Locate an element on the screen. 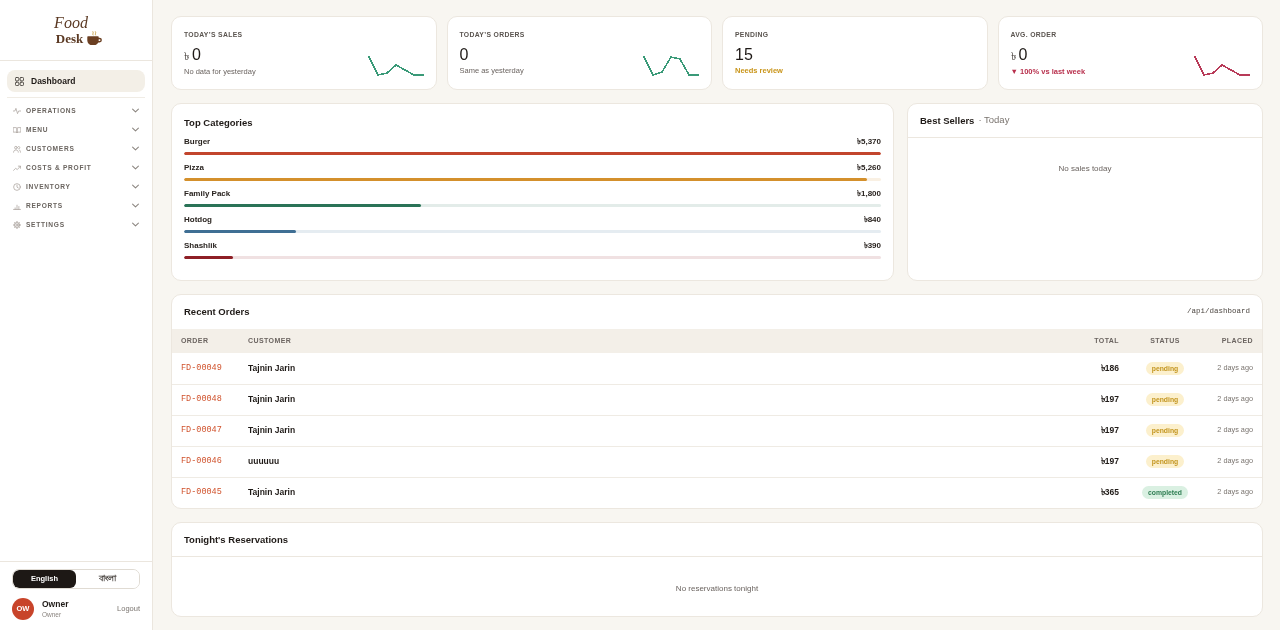 The image size is (1280, 630). order-id-cell: FD-00049 is located at coordinates (205, 368).